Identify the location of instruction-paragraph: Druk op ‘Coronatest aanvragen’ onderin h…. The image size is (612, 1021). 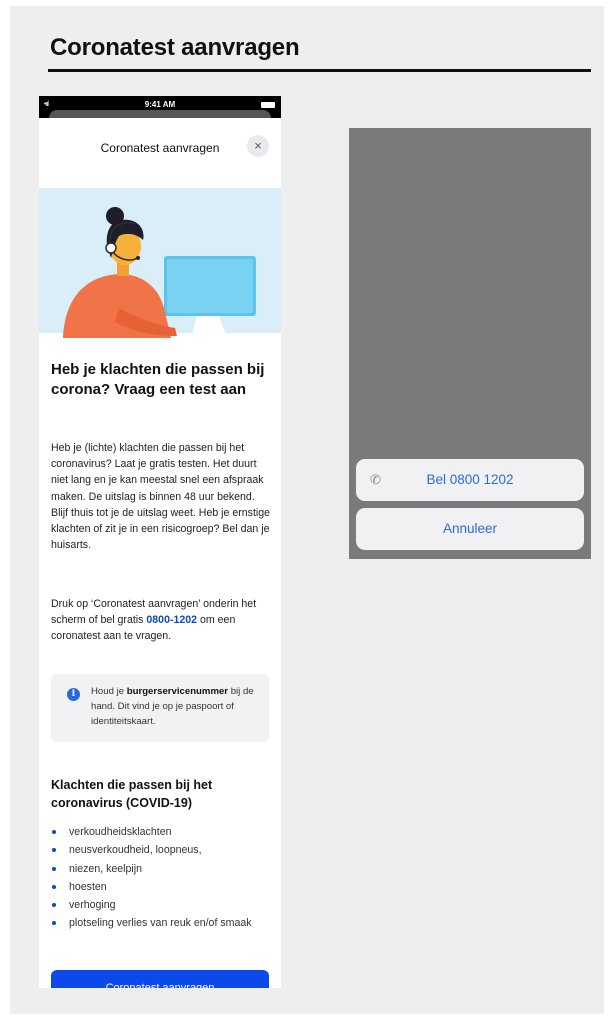
(162, 620).